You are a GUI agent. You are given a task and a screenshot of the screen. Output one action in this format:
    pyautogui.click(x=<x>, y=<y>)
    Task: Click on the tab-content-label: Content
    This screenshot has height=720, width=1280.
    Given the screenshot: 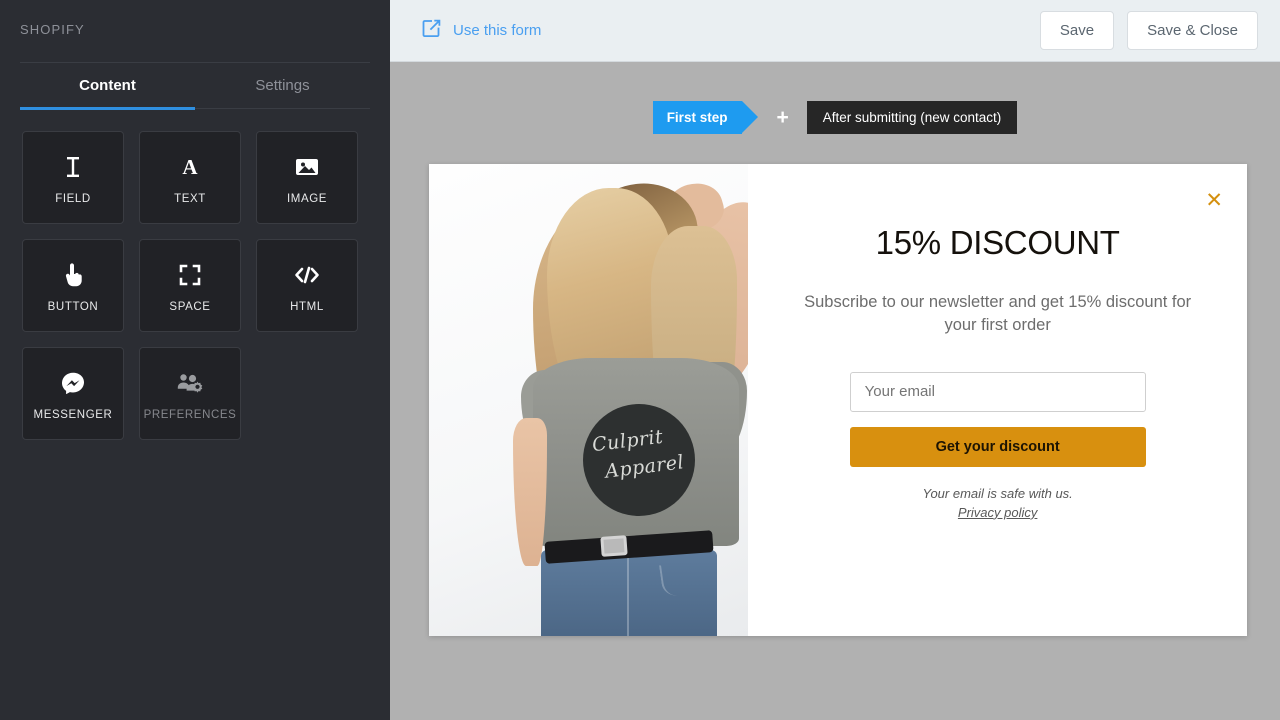 What is the action you would take?
    pyautogui.click(x=107, y=85)
    